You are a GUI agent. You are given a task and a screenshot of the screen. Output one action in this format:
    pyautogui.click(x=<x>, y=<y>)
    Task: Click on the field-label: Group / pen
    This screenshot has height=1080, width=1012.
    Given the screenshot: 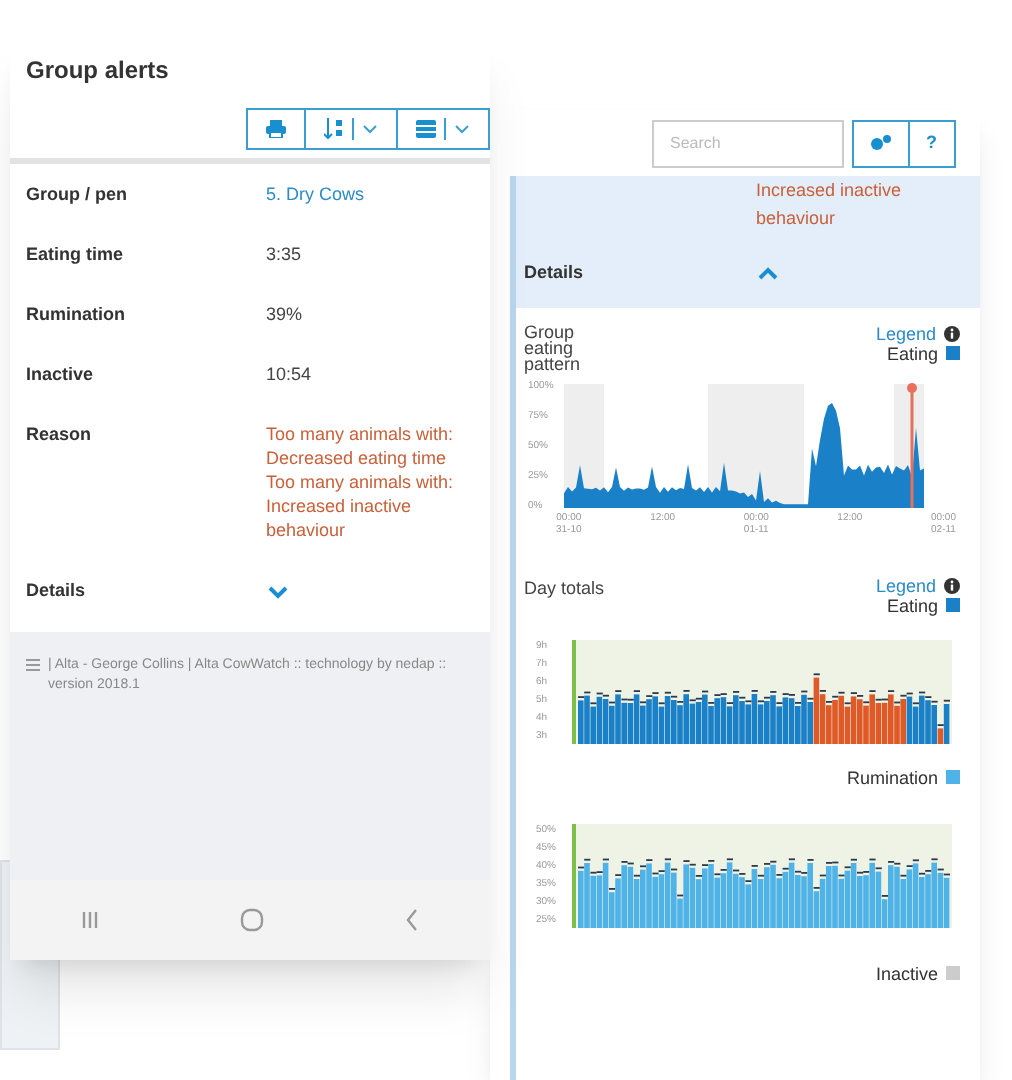 What is the action you would take?
    pyautogui.click(x=77, y=194)
    